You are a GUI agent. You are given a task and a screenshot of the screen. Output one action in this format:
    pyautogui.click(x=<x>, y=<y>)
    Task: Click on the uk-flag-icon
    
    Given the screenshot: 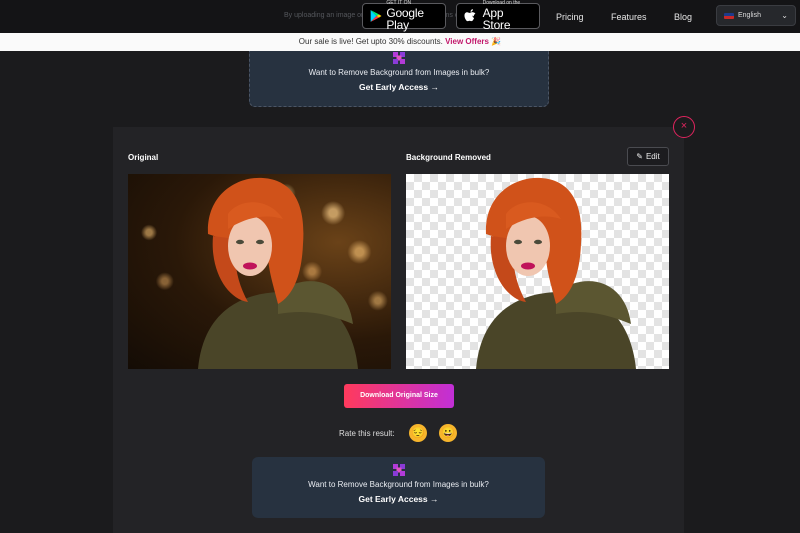 What is the action you would take?
    pyautogui.click(x=729, y=15)
    